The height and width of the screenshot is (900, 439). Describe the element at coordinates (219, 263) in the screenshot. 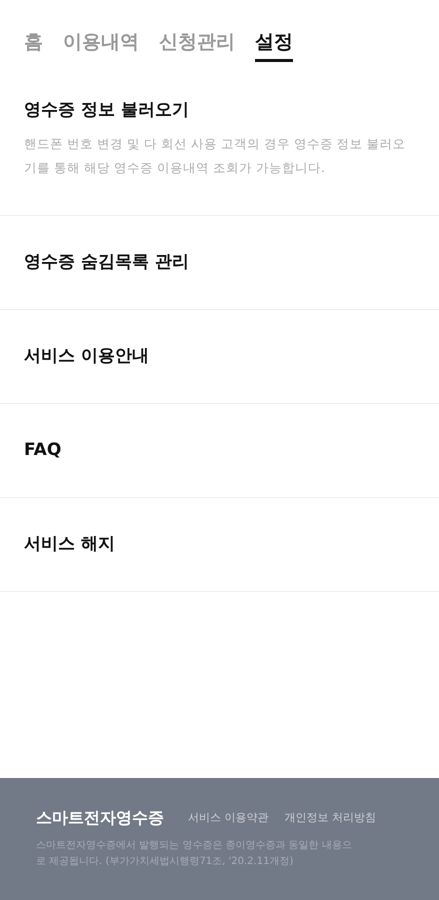

I see `menu-item: 영수증 숨김목록 관리` at that location.